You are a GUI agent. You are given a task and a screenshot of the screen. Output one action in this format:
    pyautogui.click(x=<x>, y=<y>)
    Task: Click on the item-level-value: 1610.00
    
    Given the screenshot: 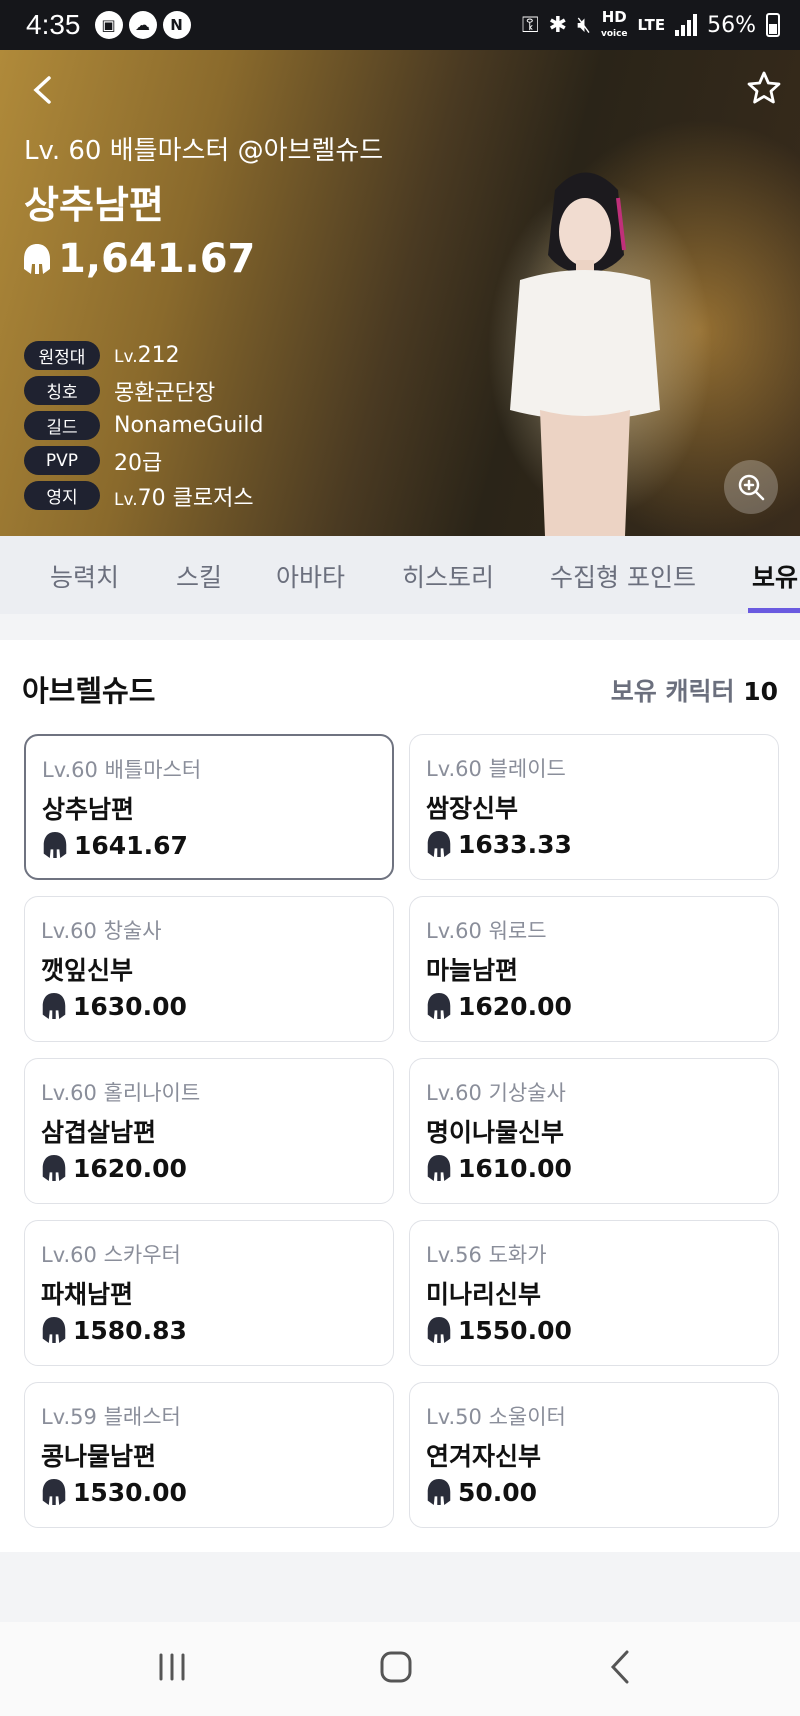 What is the action you would take?
    pyautogui.click(x=515, y=1168)
    